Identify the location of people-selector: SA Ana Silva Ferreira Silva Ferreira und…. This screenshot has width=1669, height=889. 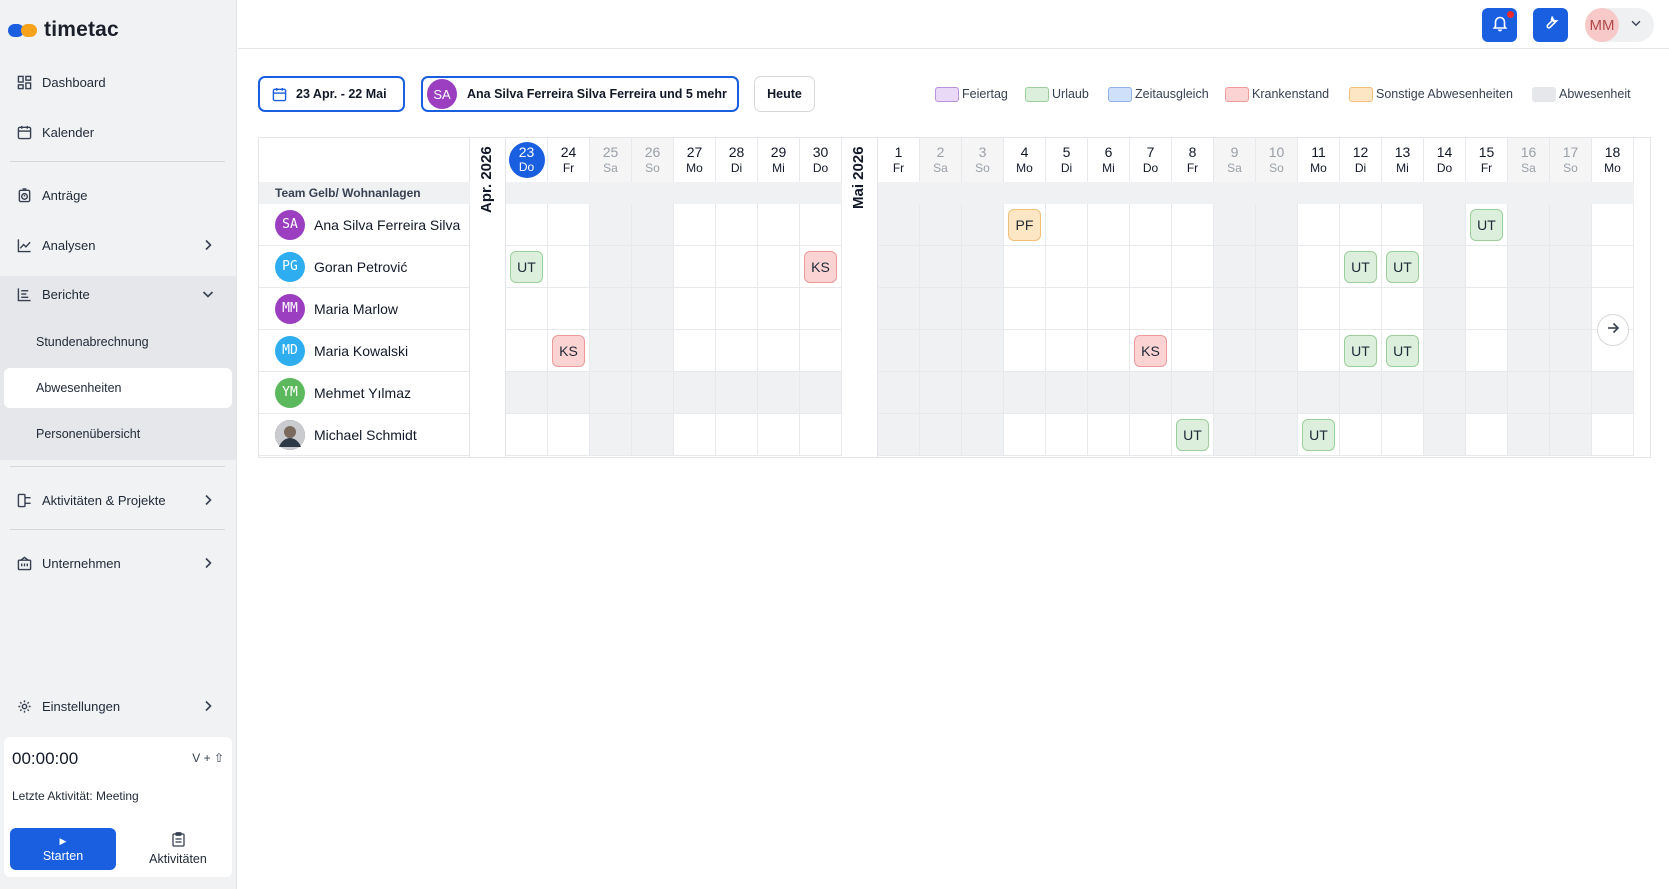
(580, 94).